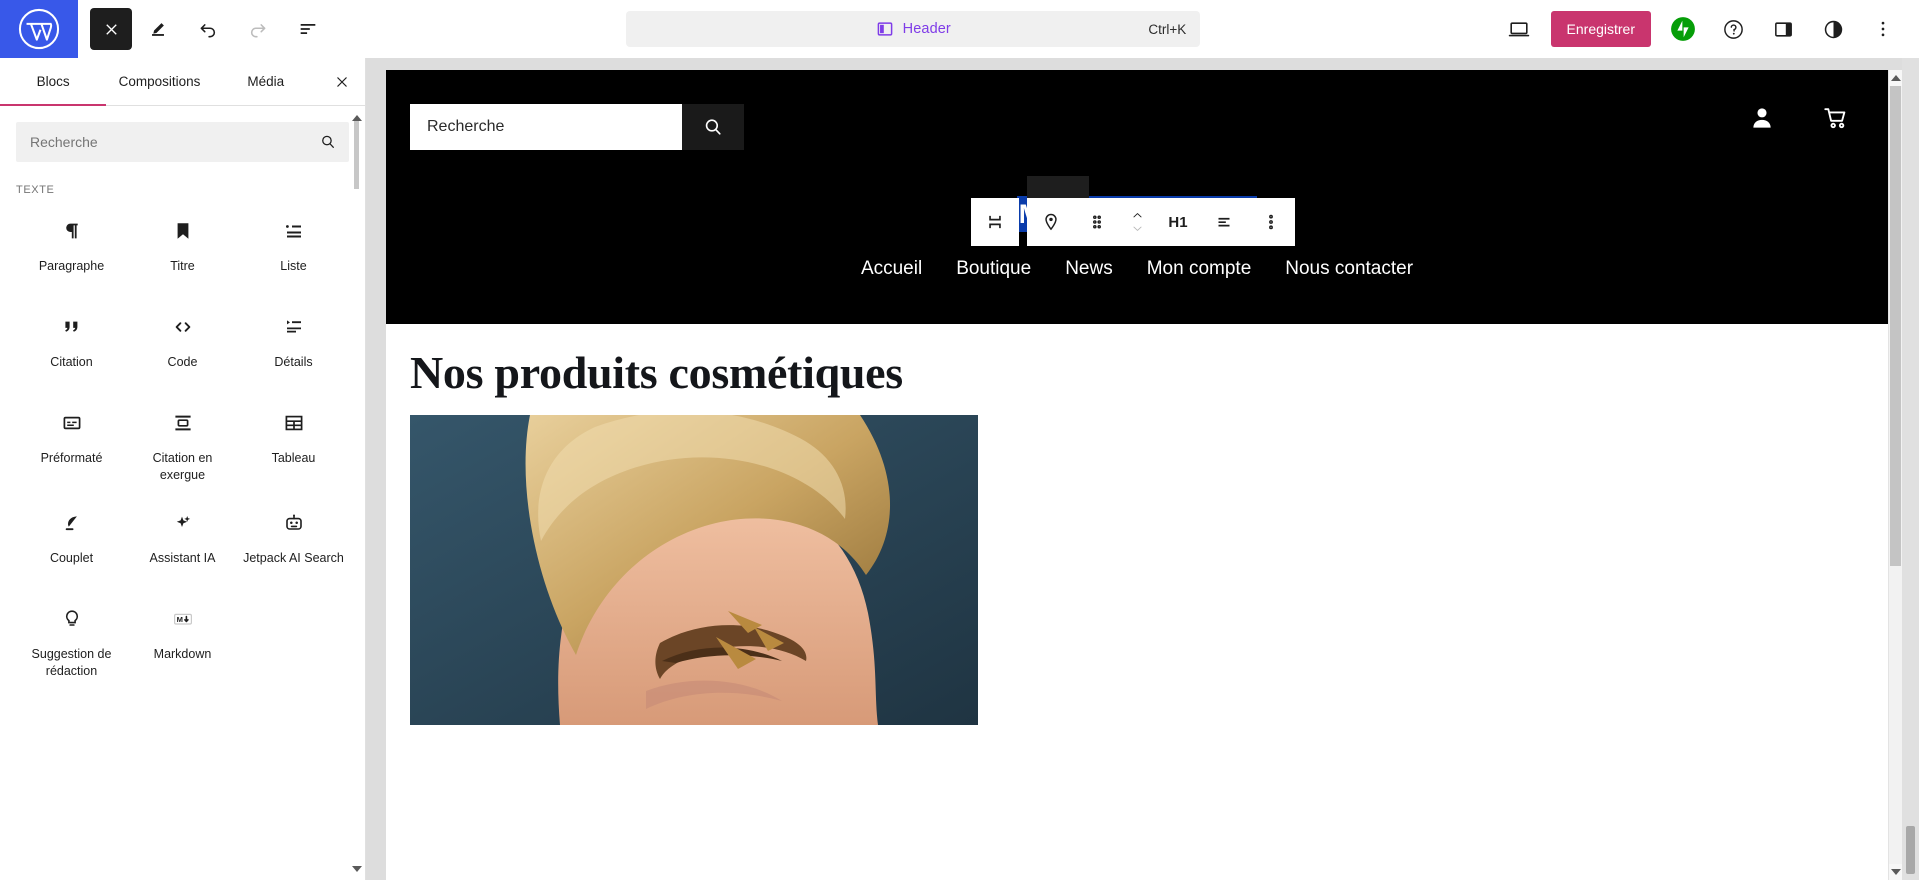  What do you see at coordinates (1089, 269) in the screenshot?
I see `nav-link-news: News` at bounding box center [1089, 269].